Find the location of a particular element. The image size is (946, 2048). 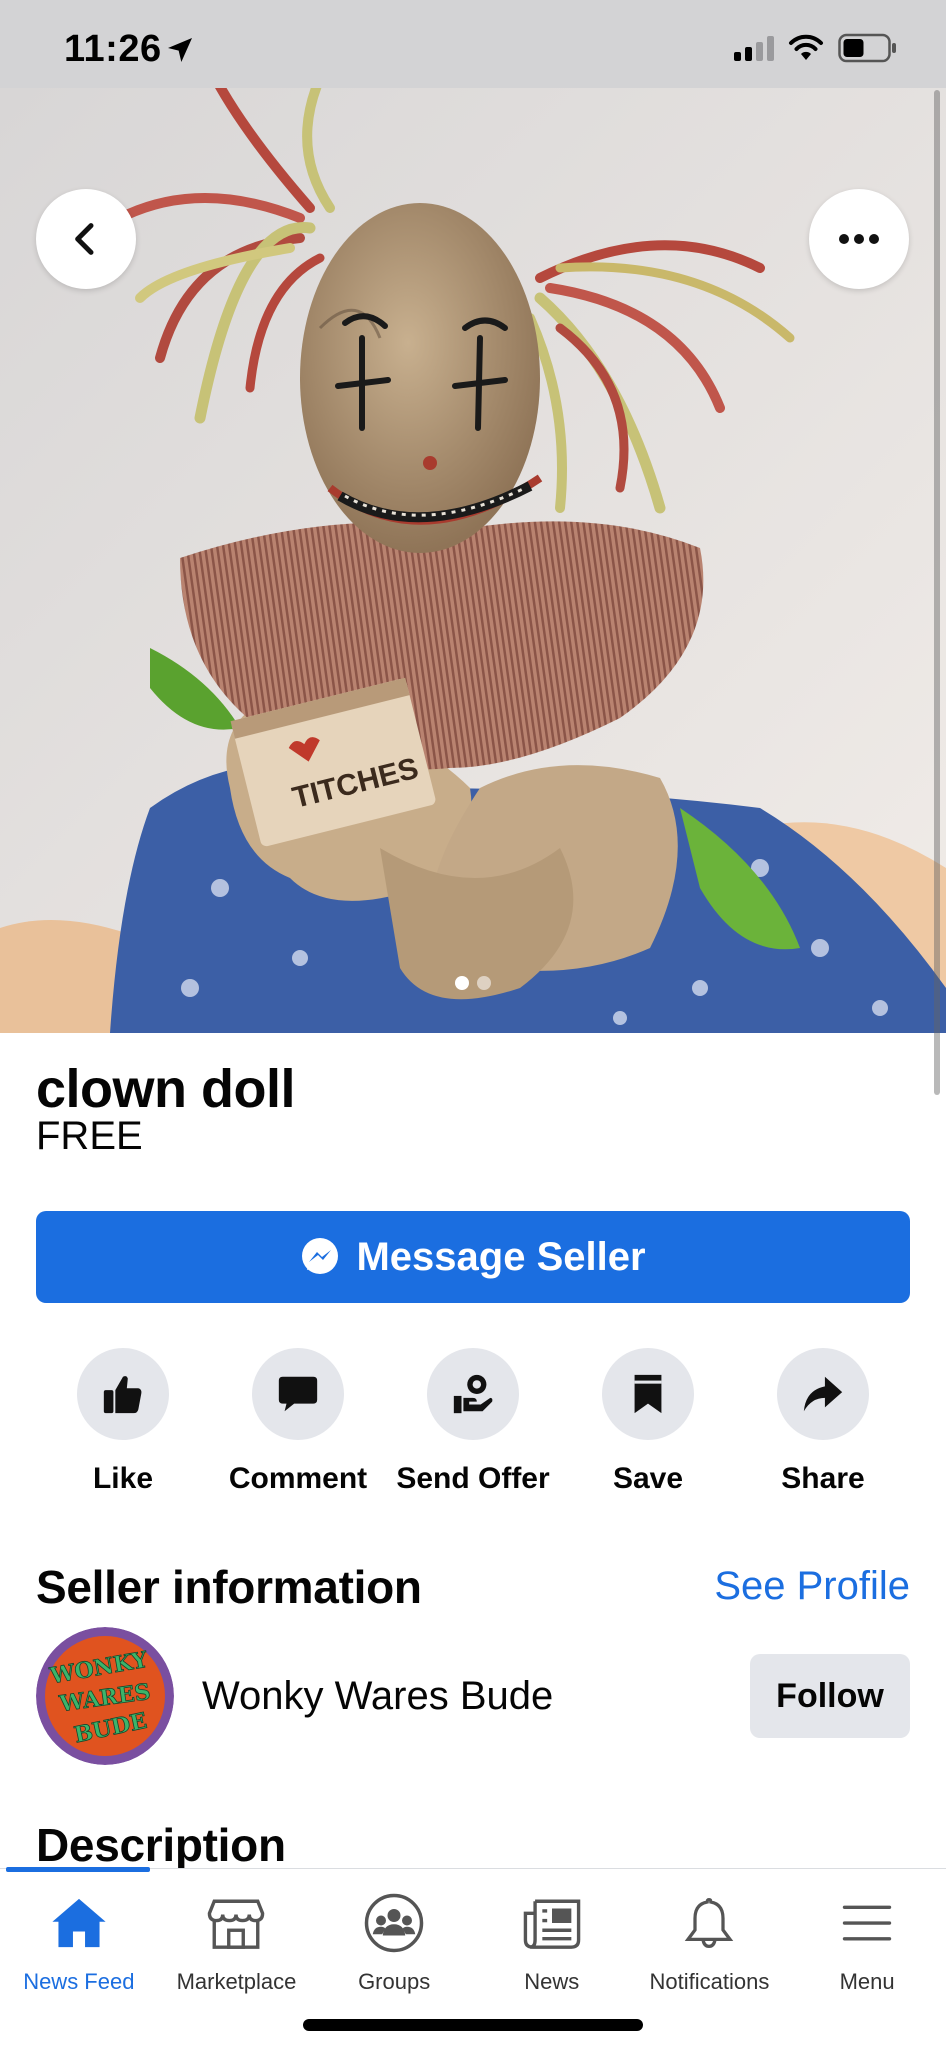

active-tab-indicator is located at coordinates (78, 1869).